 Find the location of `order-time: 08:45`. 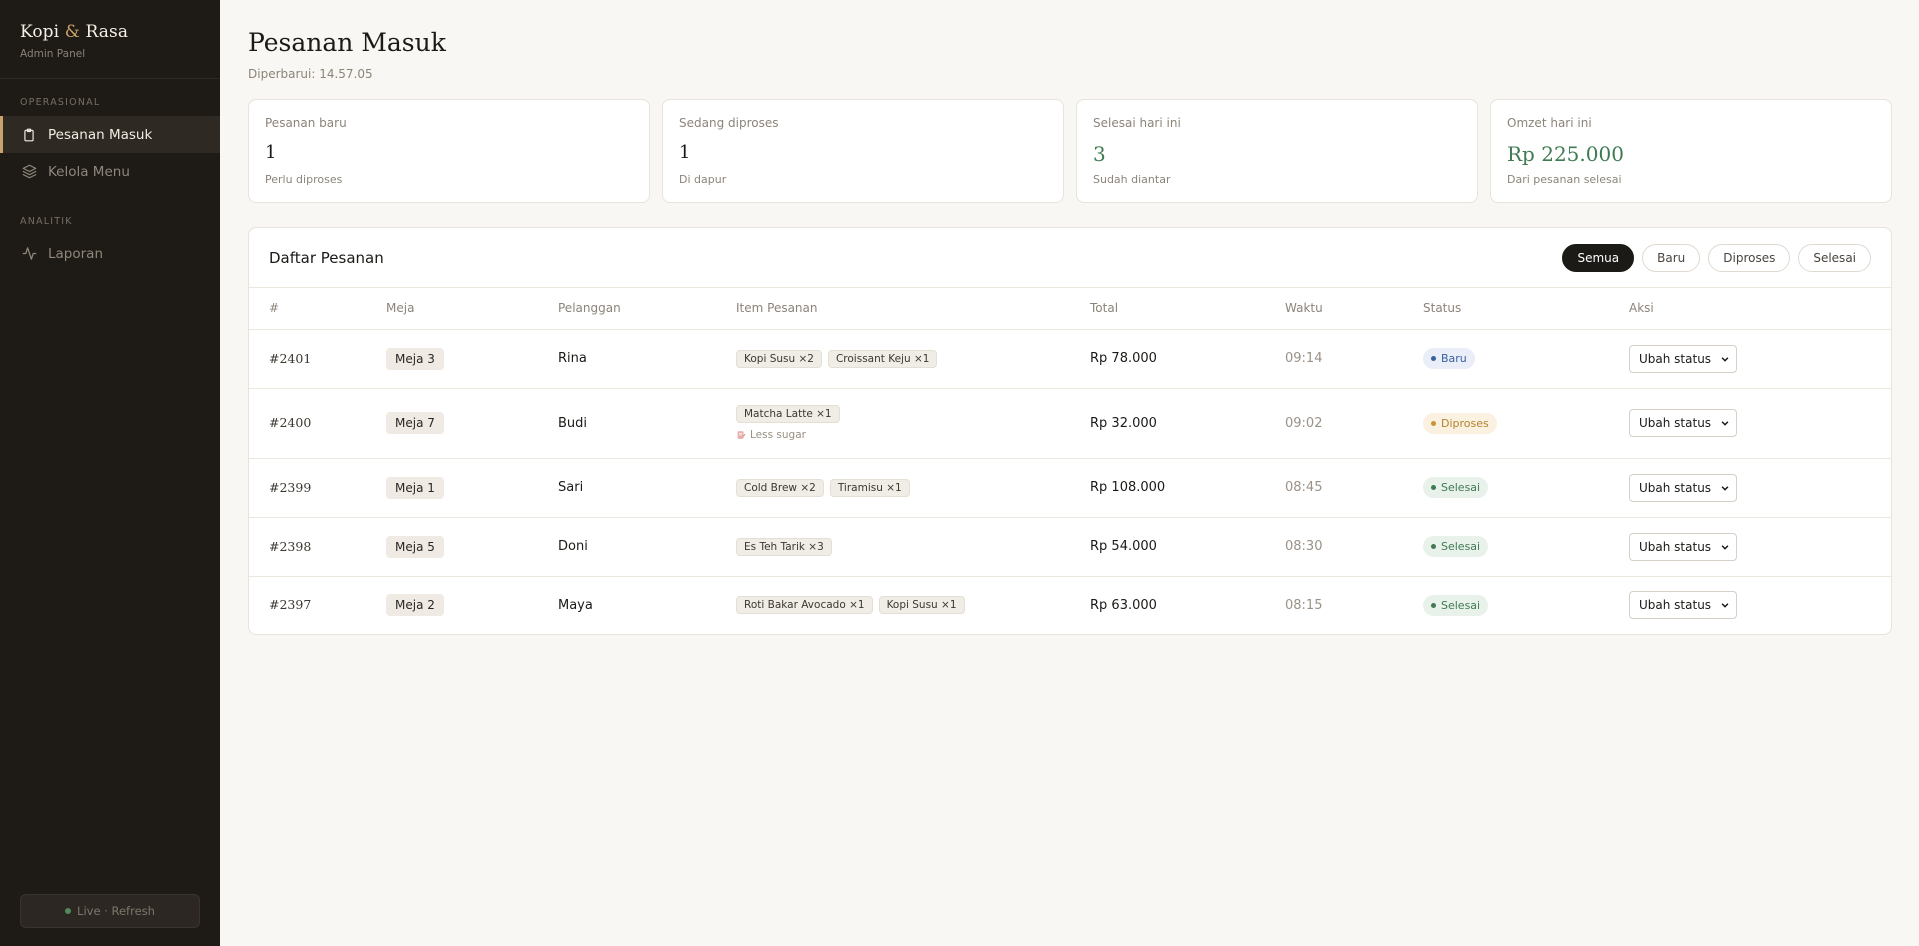

order-time: 08:45 is located at coordinates (1304, 487).